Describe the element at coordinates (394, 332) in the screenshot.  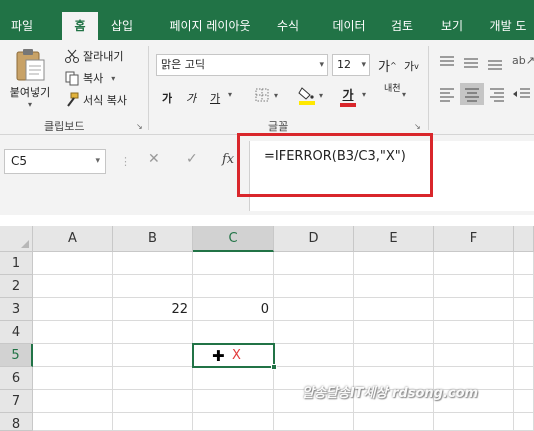
I see `cell-e4` at that location.